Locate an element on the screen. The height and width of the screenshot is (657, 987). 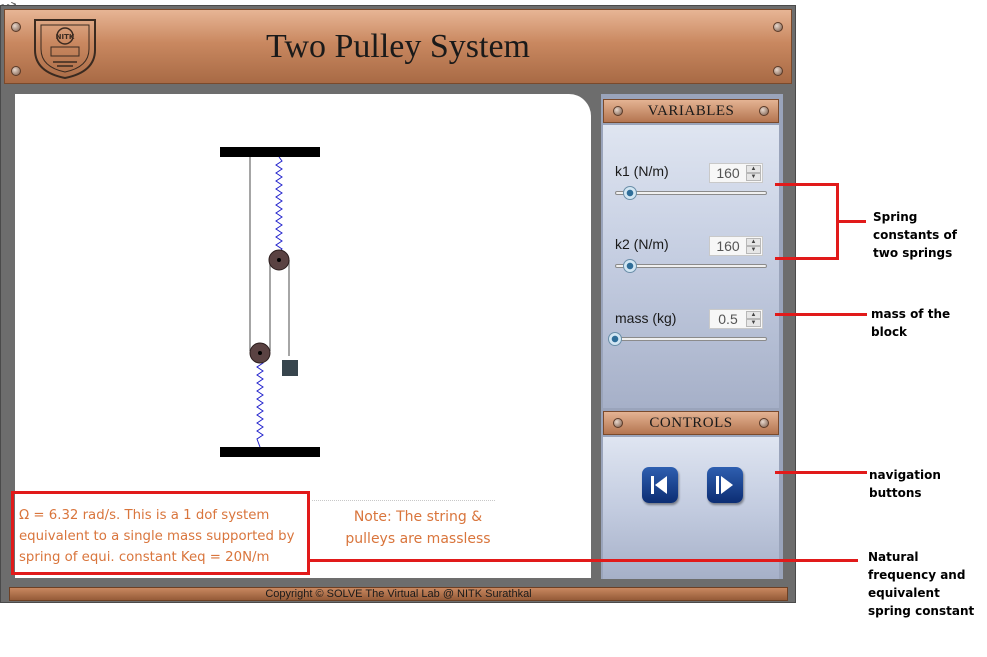
lower-pulley-axle is located at coordinates (260, 353).